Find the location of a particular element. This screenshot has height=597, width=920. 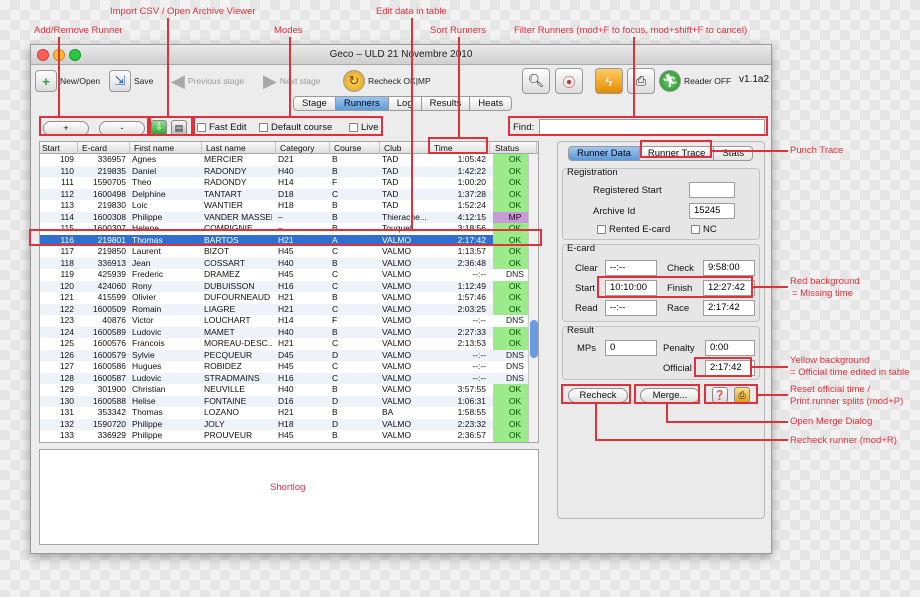

table-cell: D18 is located at coordinates (302, 195).